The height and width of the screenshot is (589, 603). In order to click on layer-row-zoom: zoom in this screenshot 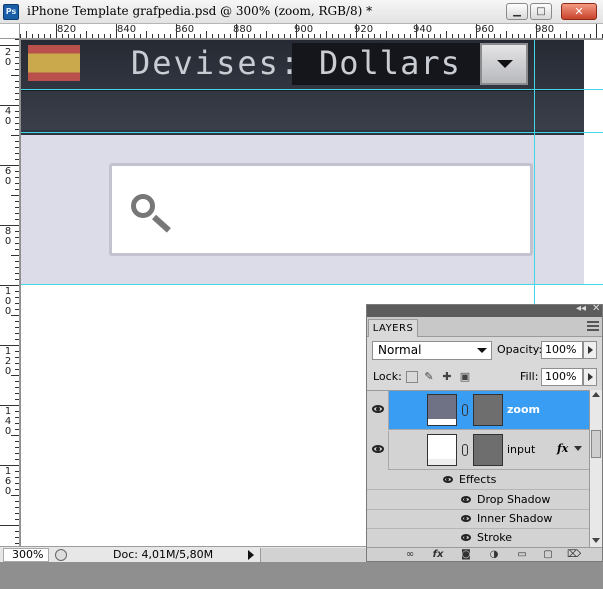, I will do `click(478, 410)`.